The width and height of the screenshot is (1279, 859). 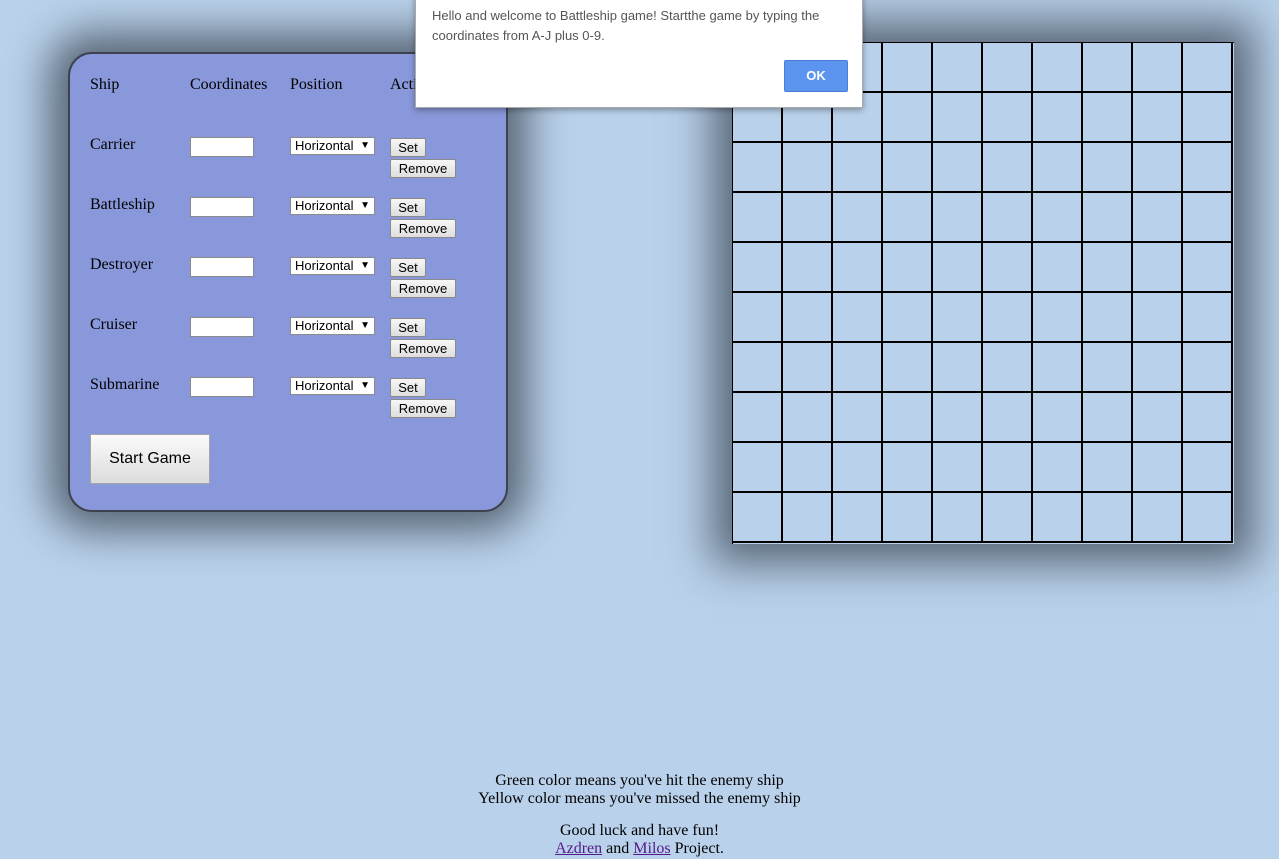 I want to click on author-link-milos: Milos, so click(x=651, y=848).